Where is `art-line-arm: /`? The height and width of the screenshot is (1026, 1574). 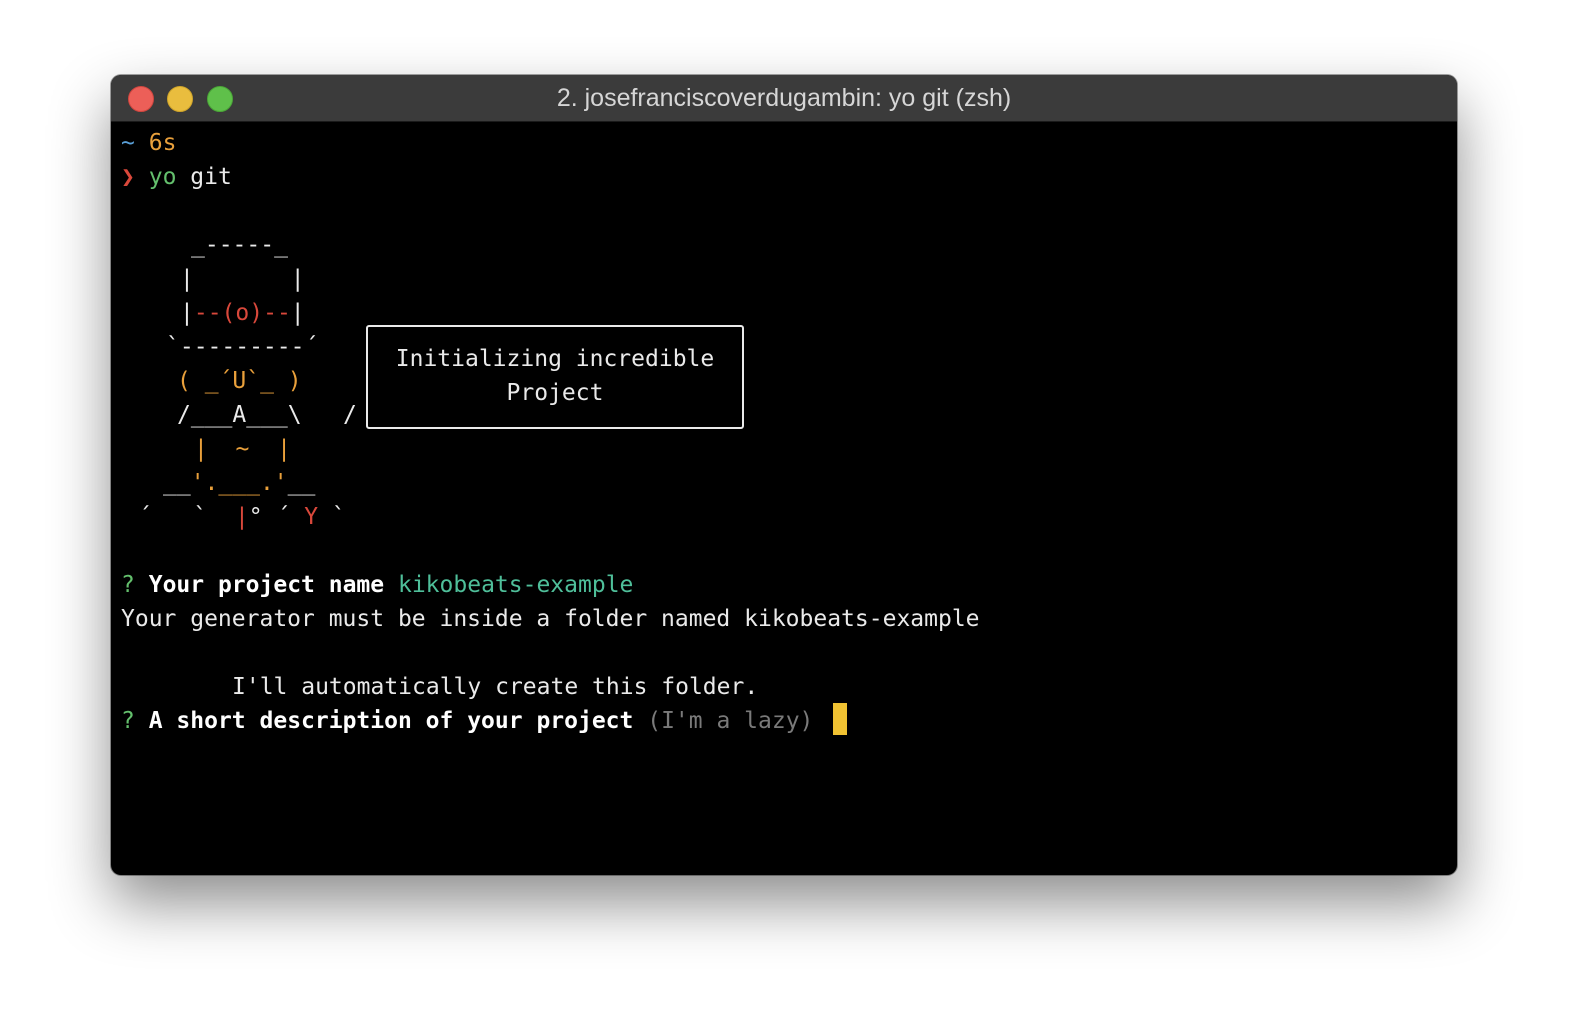
art-line-arm: / is located at coordinates (350, 415).